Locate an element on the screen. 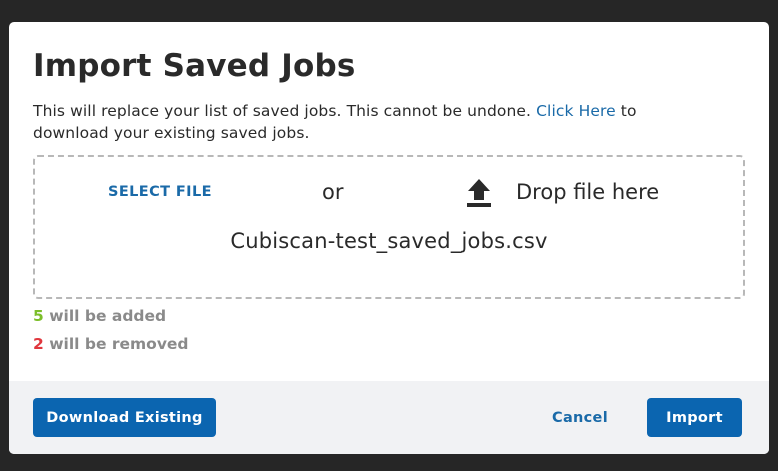  added-count: 5 is located at coordinates (38, 316).